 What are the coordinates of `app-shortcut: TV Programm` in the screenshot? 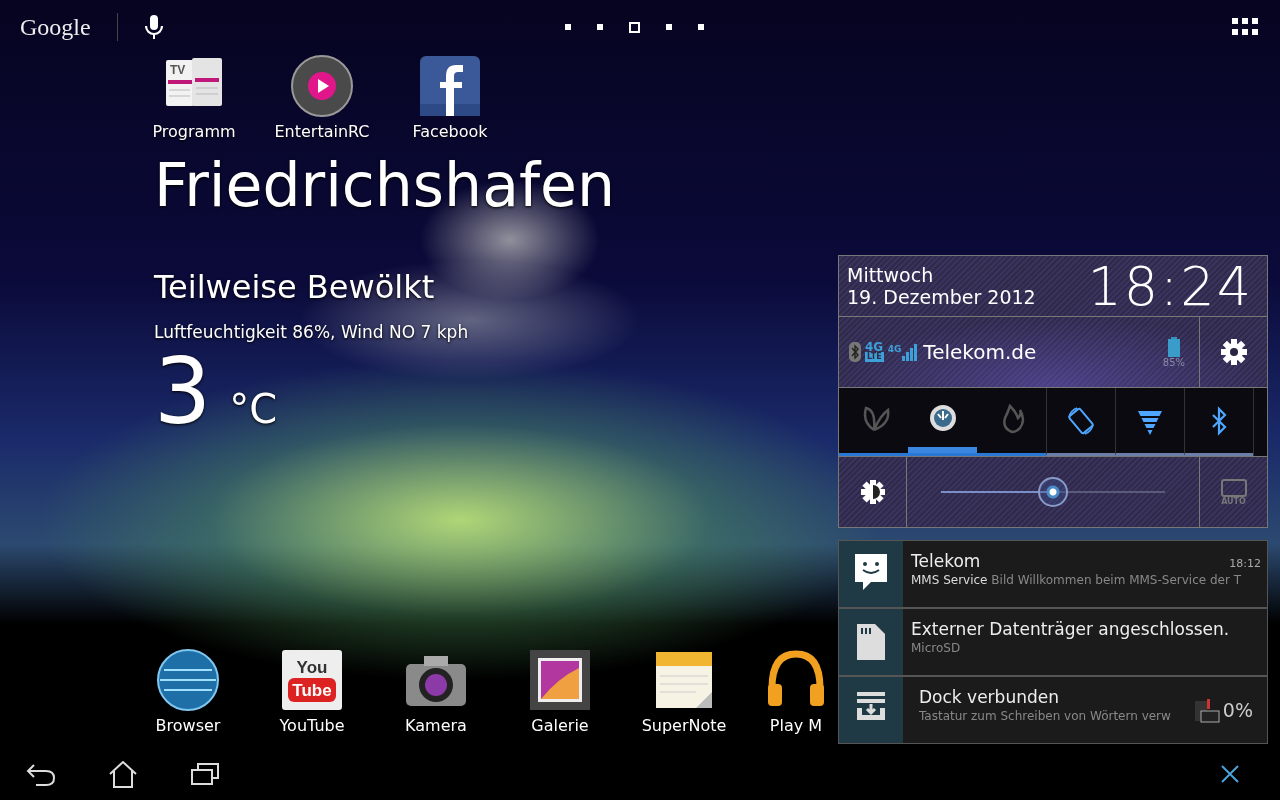 It's located at (194, 102).